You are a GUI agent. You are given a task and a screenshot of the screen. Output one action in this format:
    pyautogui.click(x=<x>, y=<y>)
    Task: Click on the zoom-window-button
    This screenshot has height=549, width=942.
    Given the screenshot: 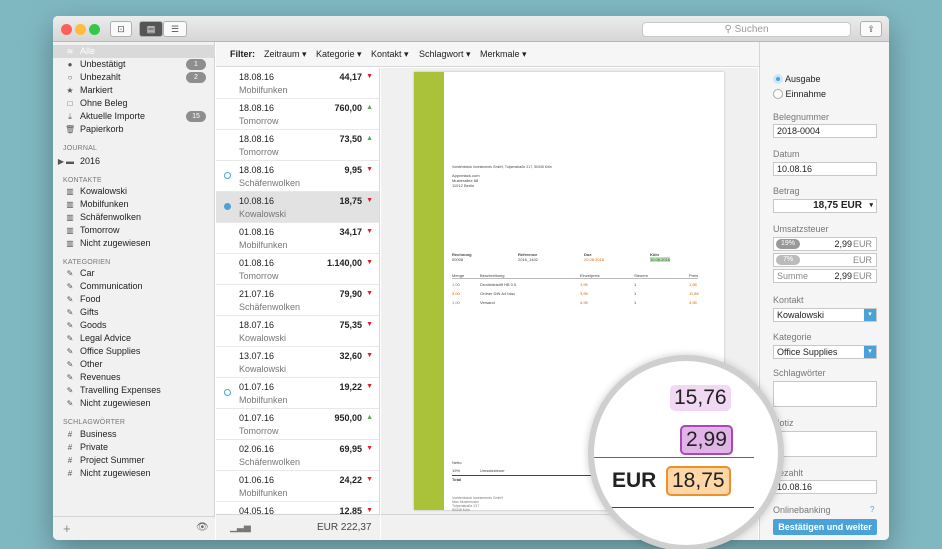 What is the action you would take?
    pyautogui.click(x=94, y=29)
    